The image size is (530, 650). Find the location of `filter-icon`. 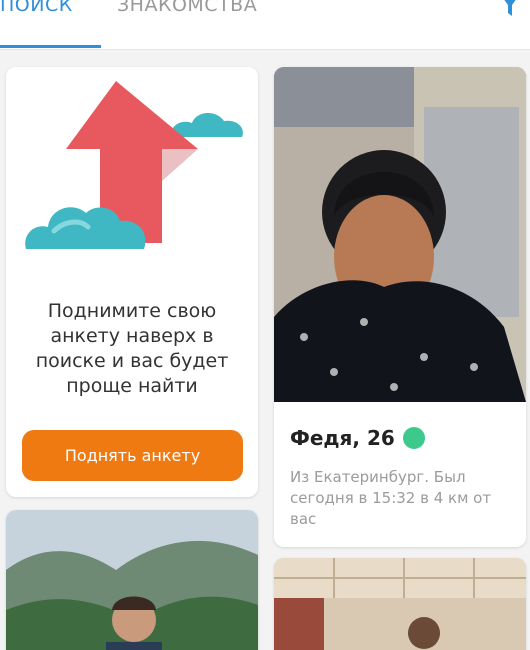

filter-icon is located at coordinates (510, 10).